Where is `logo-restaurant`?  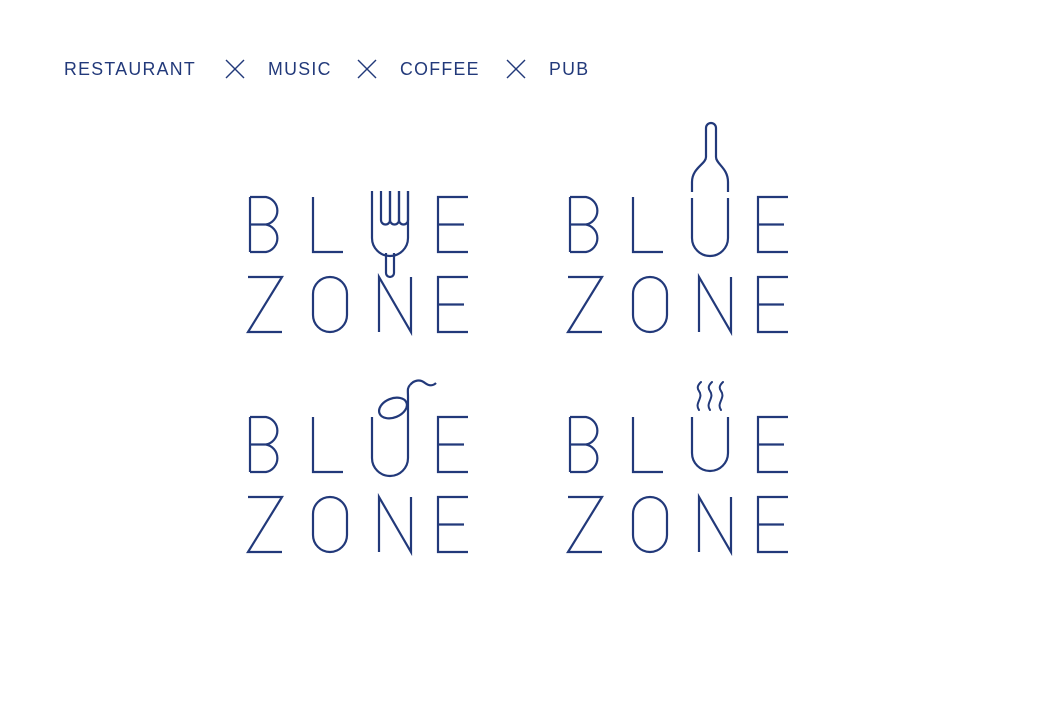 logo-restaurant is located at coordinates (400, 235).